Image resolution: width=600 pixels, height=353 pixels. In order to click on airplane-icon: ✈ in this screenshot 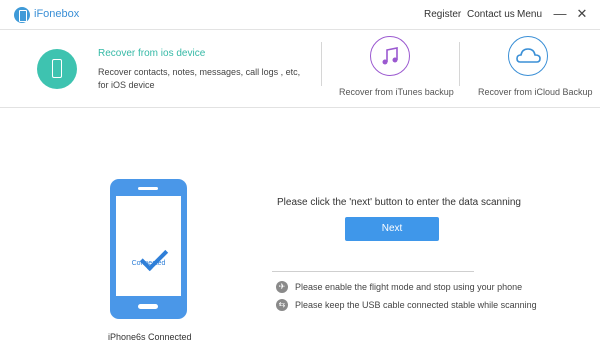, I will do `click(282, 287)`.